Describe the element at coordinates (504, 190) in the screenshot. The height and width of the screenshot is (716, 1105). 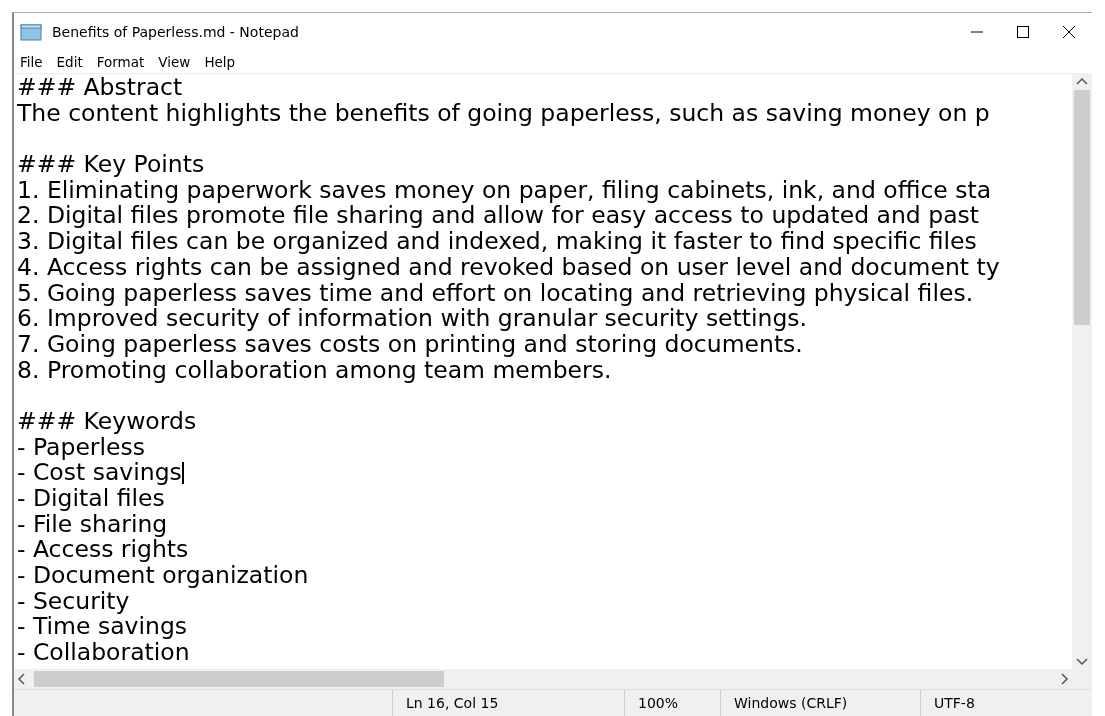
I see `text-line: 1. Eliminating paperwork saves money on paper, filing cabinets, ink, and office sta` at that location.